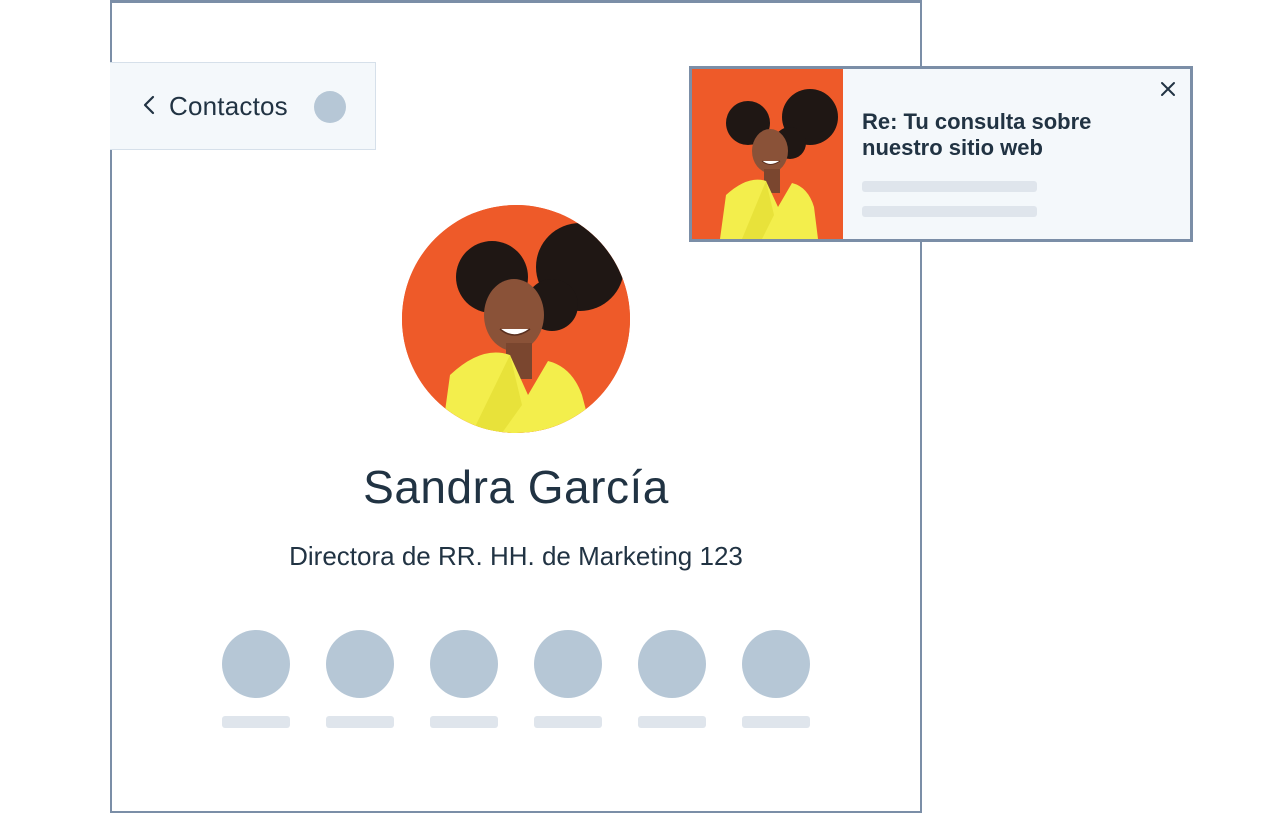 The width and height of the screenshot is (1280, 813). Describe the element at coordinates (767, 154) in the screenshot. I see `sender-photo` at that location.